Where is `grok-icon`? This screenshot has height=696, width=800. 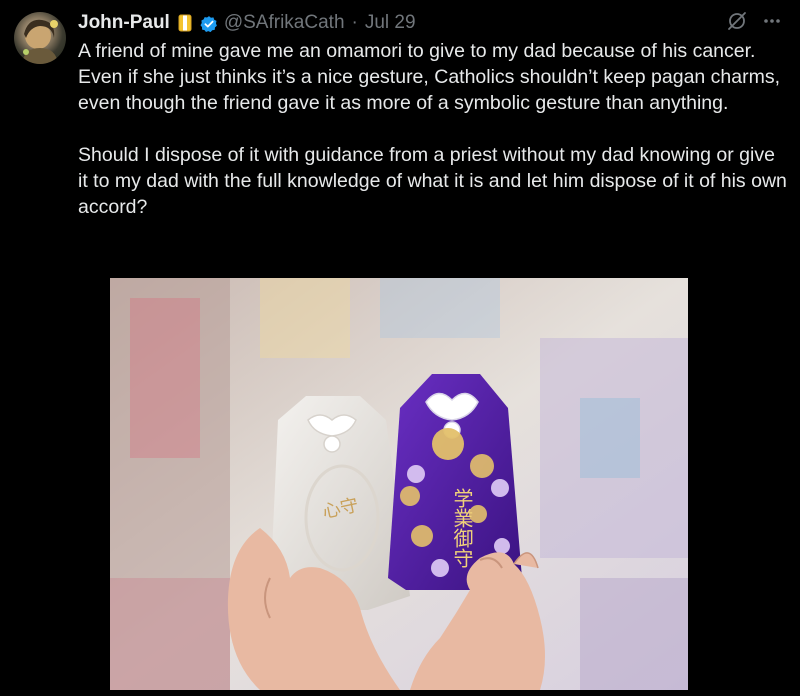 grok-icon is located at coordinates (737, 21).